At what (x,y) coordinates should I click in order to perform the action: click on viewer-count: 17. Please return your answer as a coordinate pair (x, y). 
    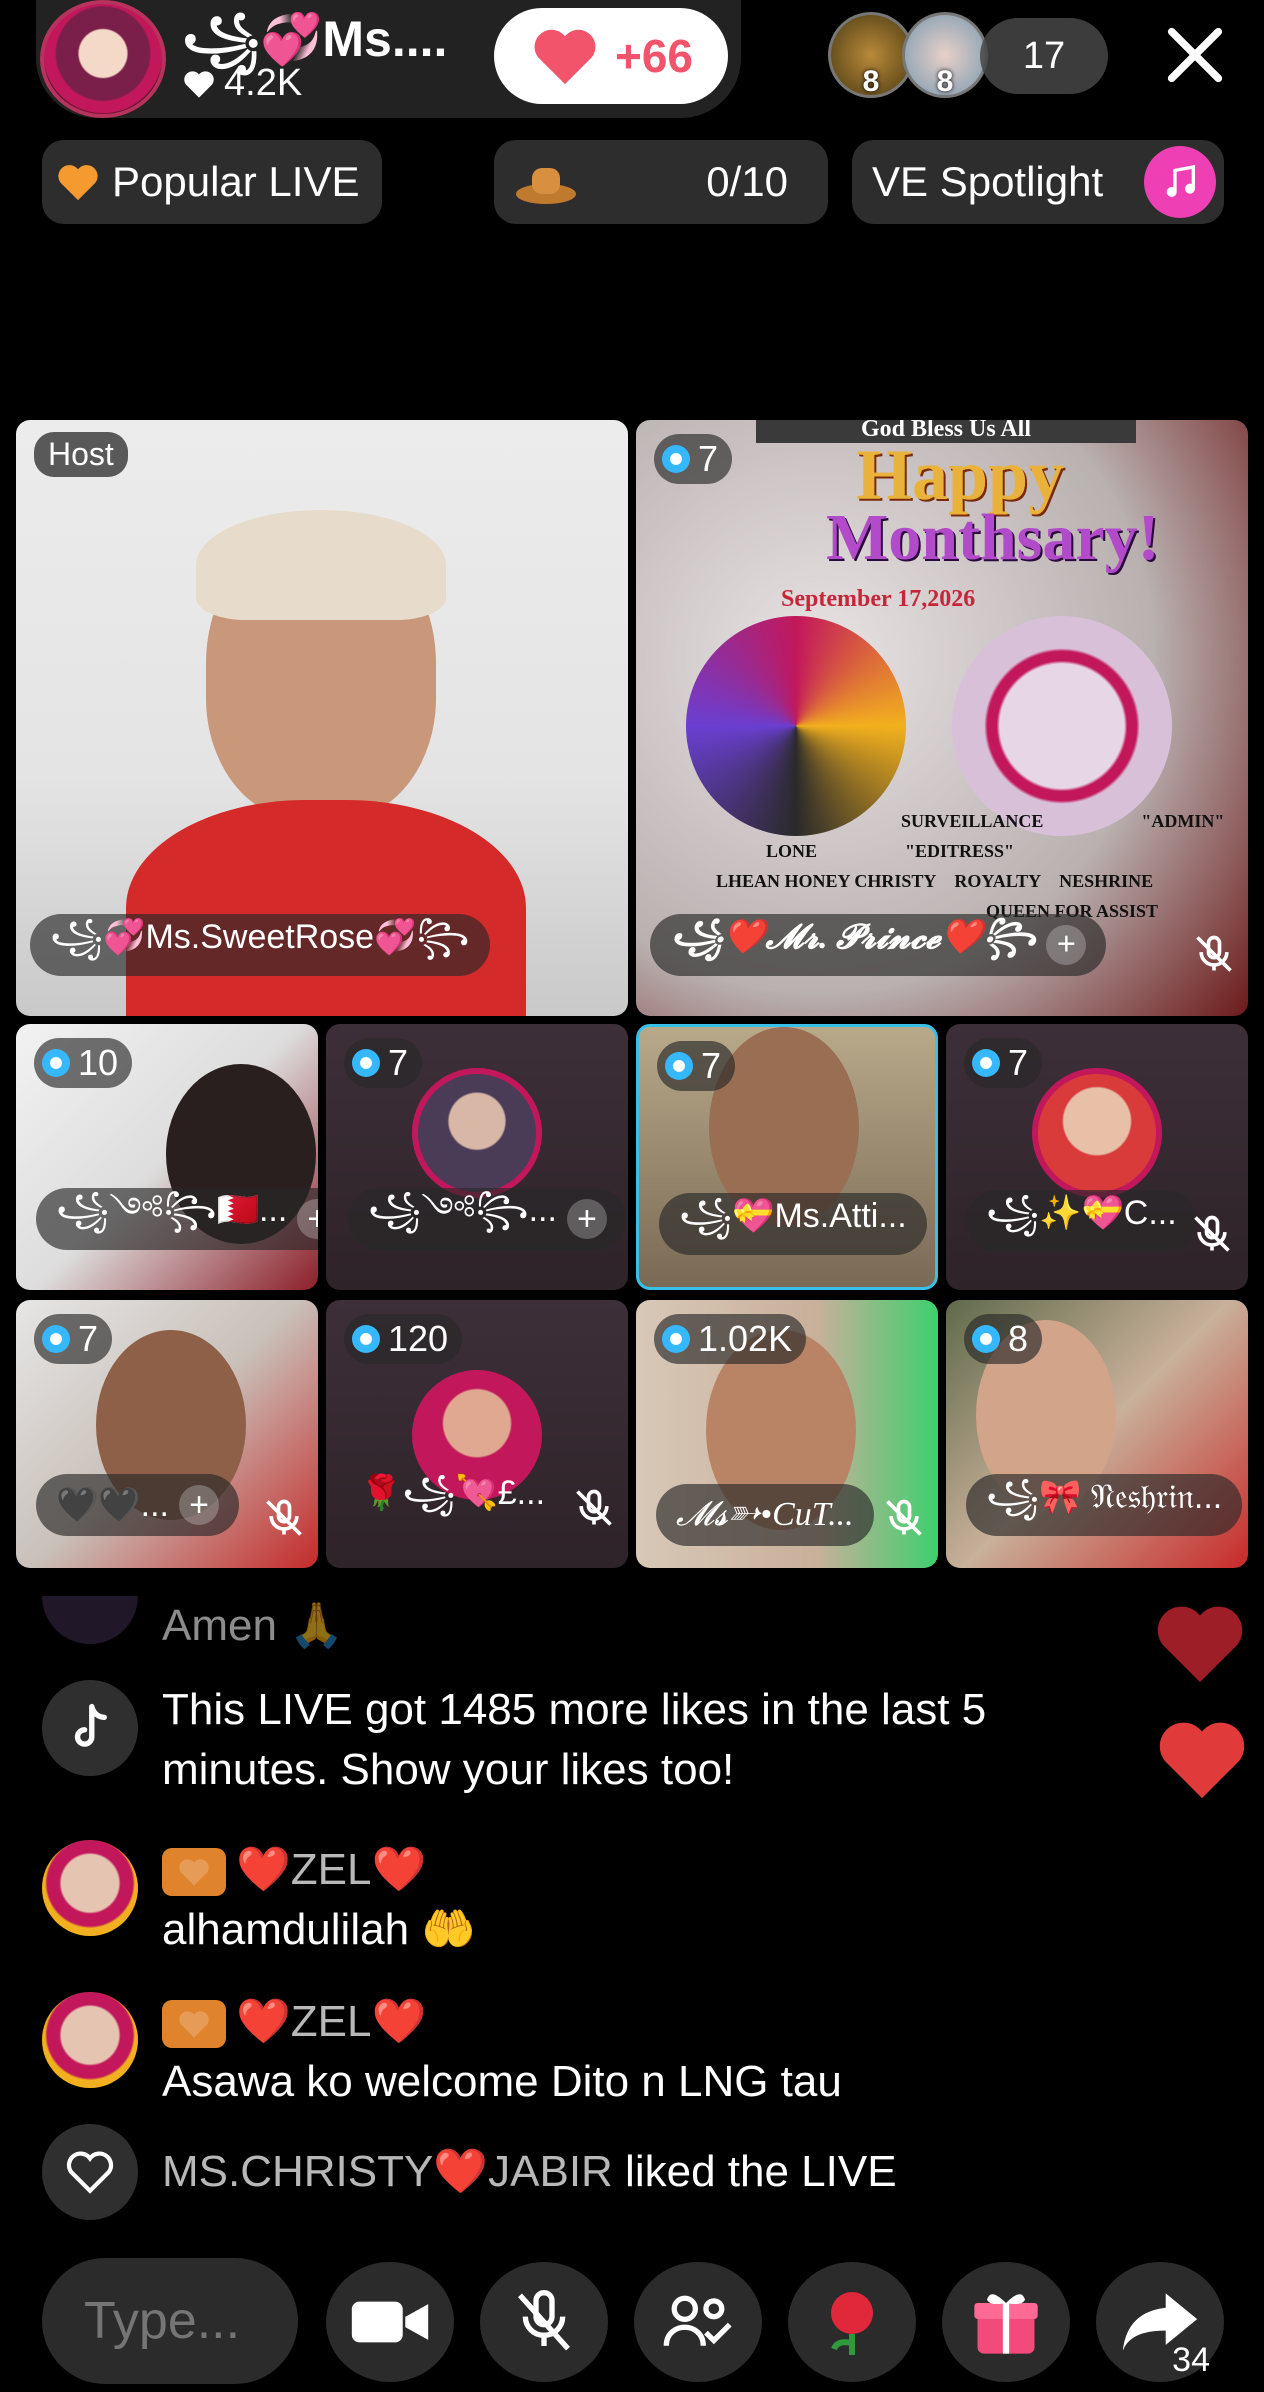
    Looking at the image, I should click on (1044, 56).